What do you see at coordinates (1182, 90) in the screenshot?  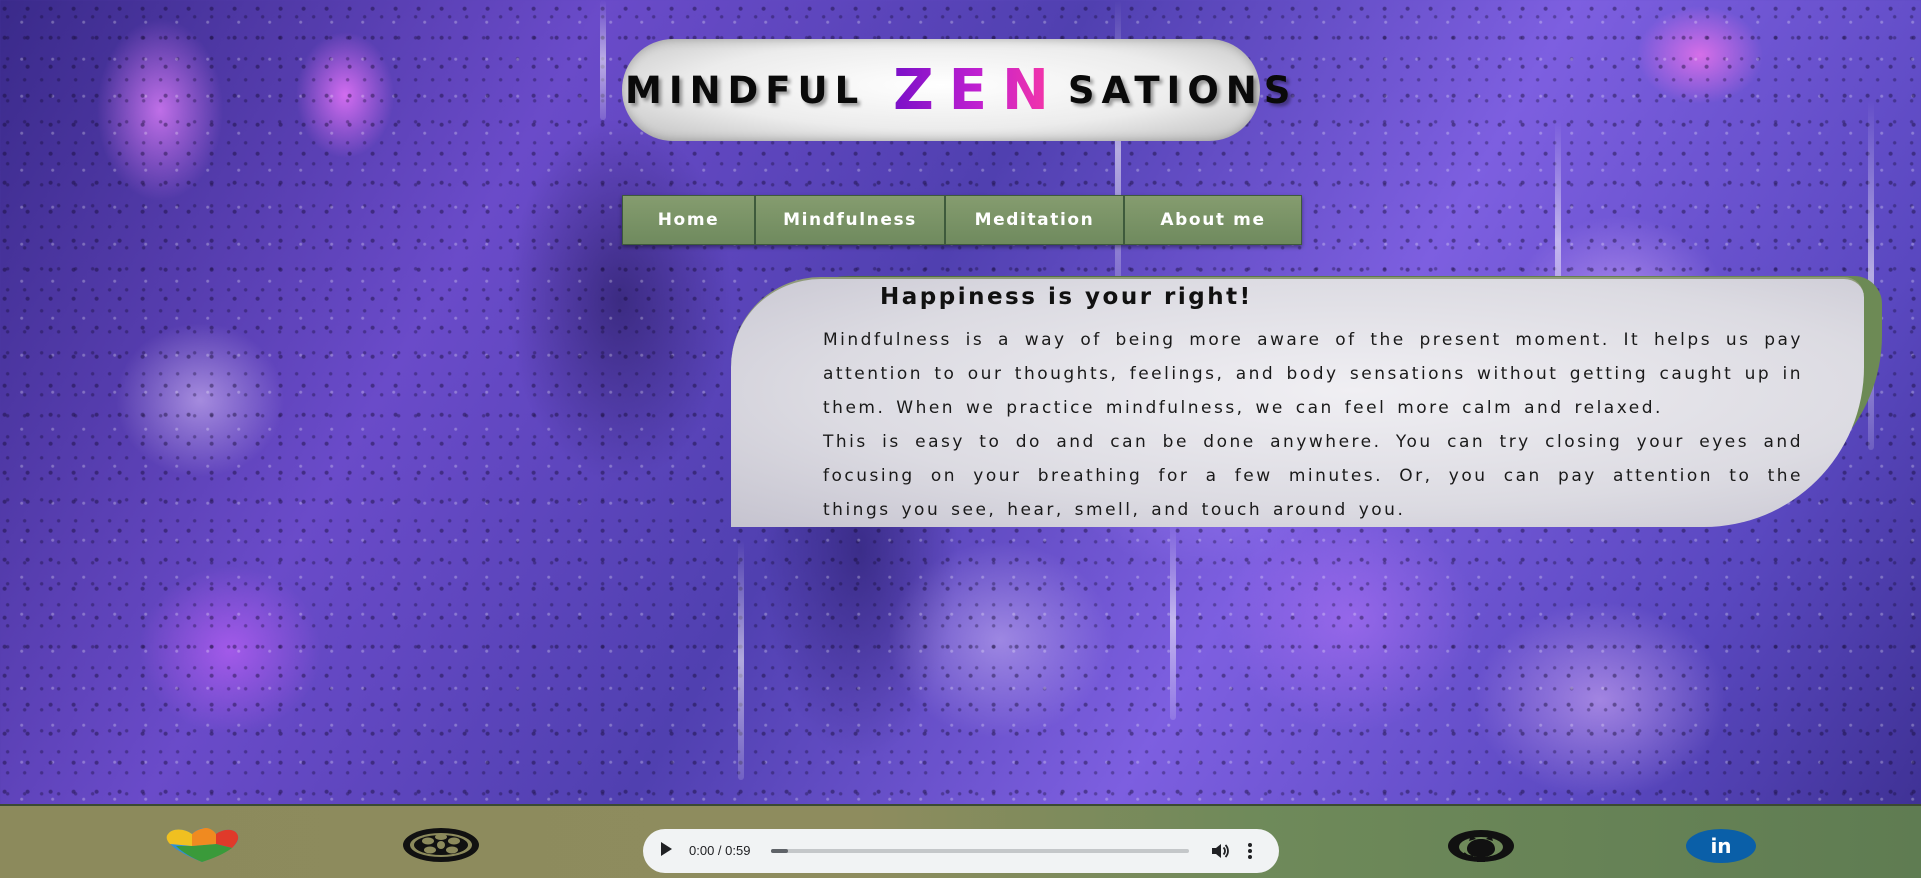 I see `logo-word-sations: SATIONS` at bounding box center [1182, 90].